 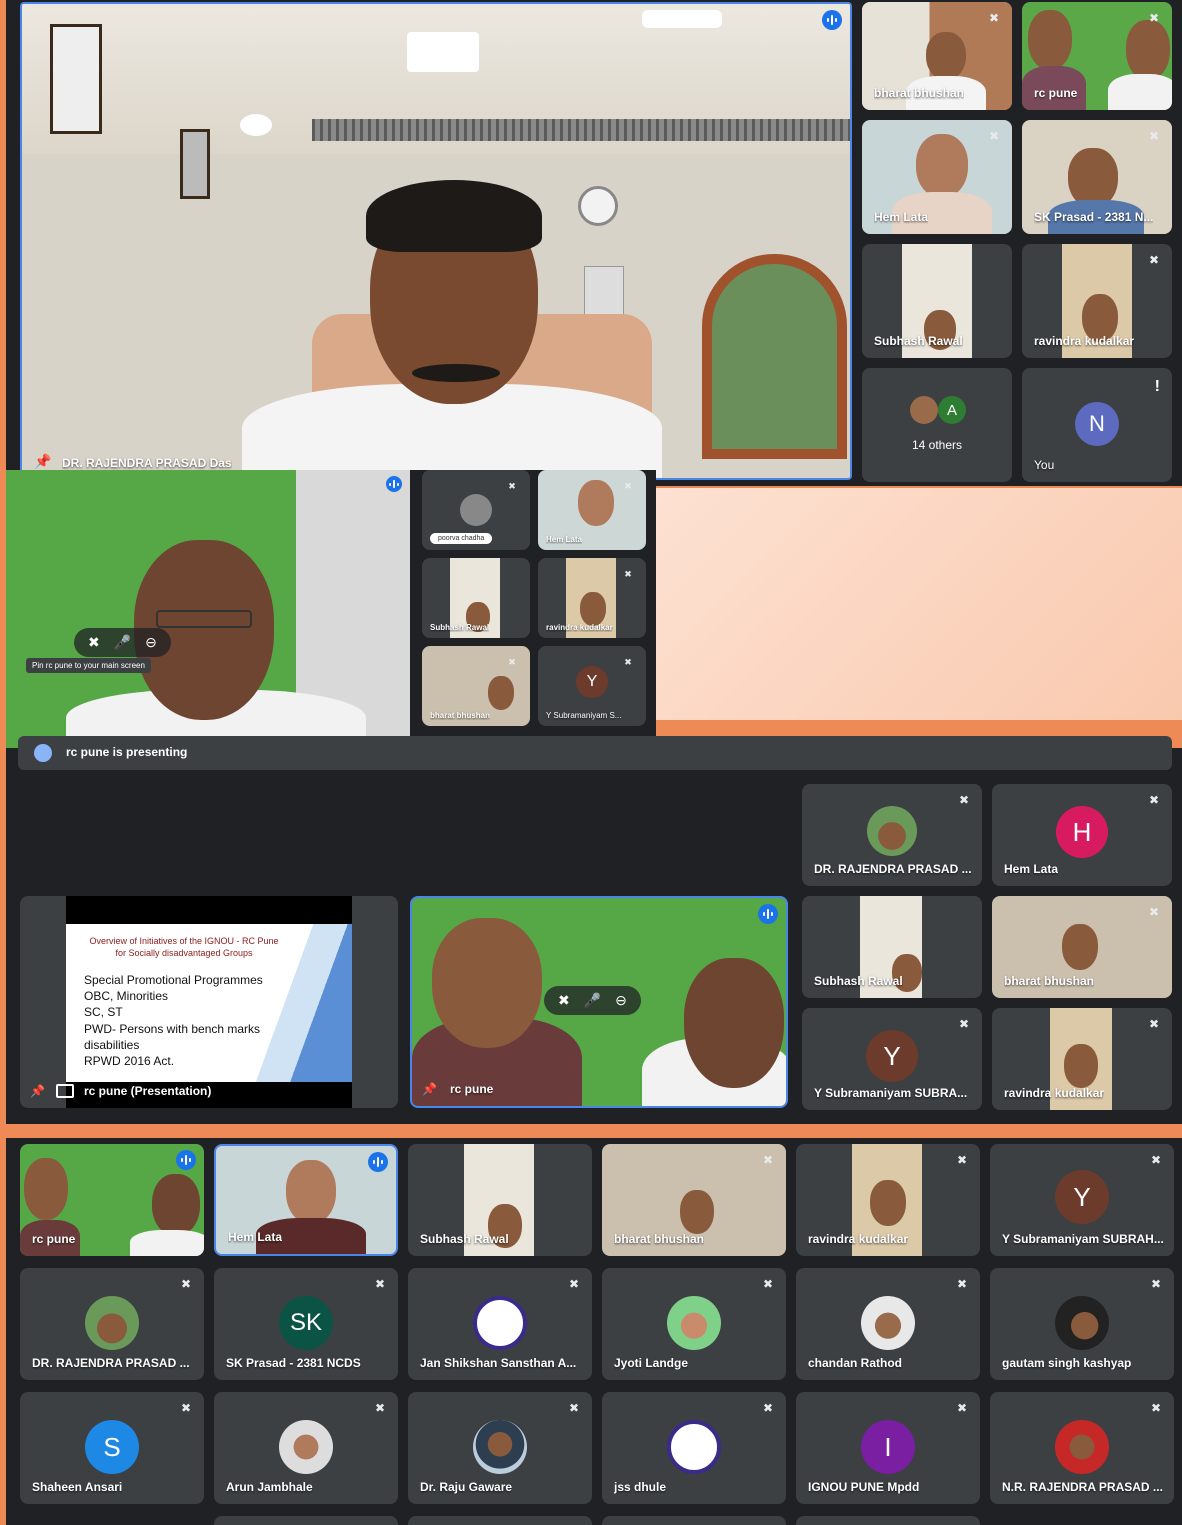 What do you see at coordinates (581, 130) in the screenshot?
I see `ac-vent` at bounding box center [581, 130].